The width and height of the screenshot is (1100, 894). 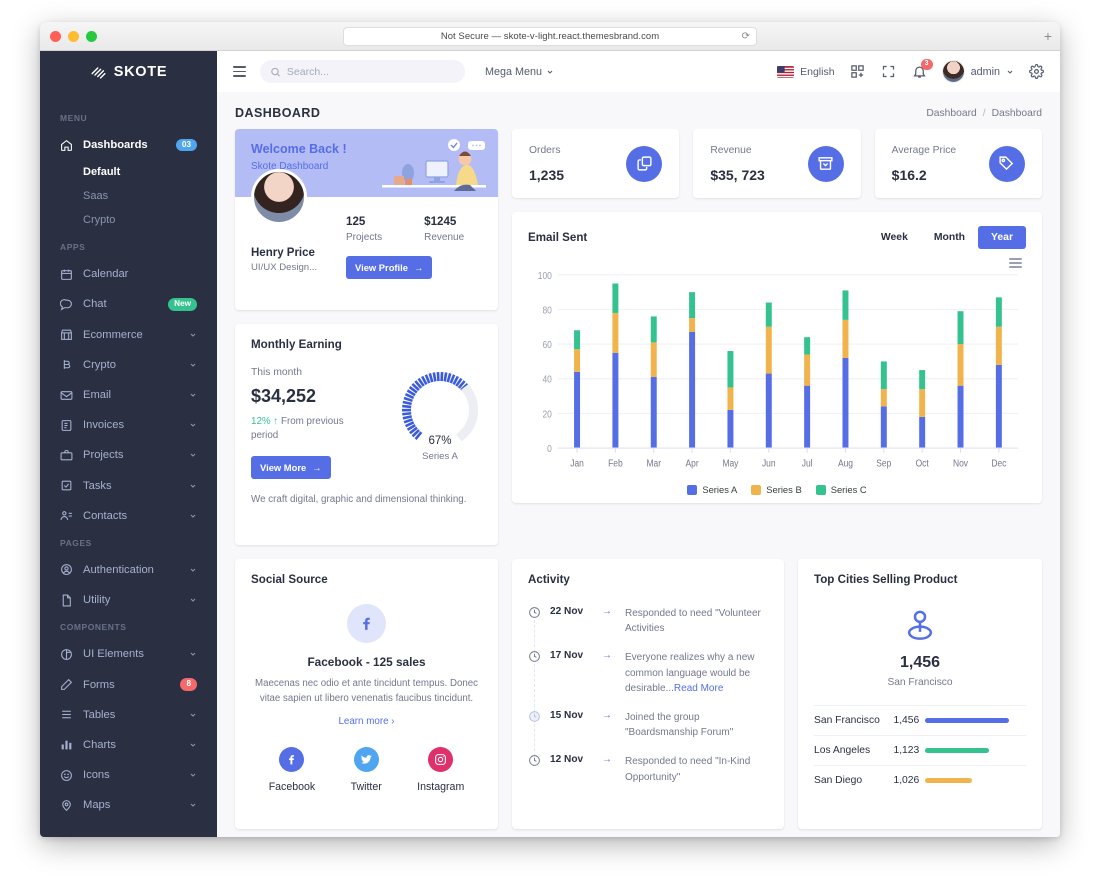 I want to click on range-month-button: Month, so click(x=949, y=237).